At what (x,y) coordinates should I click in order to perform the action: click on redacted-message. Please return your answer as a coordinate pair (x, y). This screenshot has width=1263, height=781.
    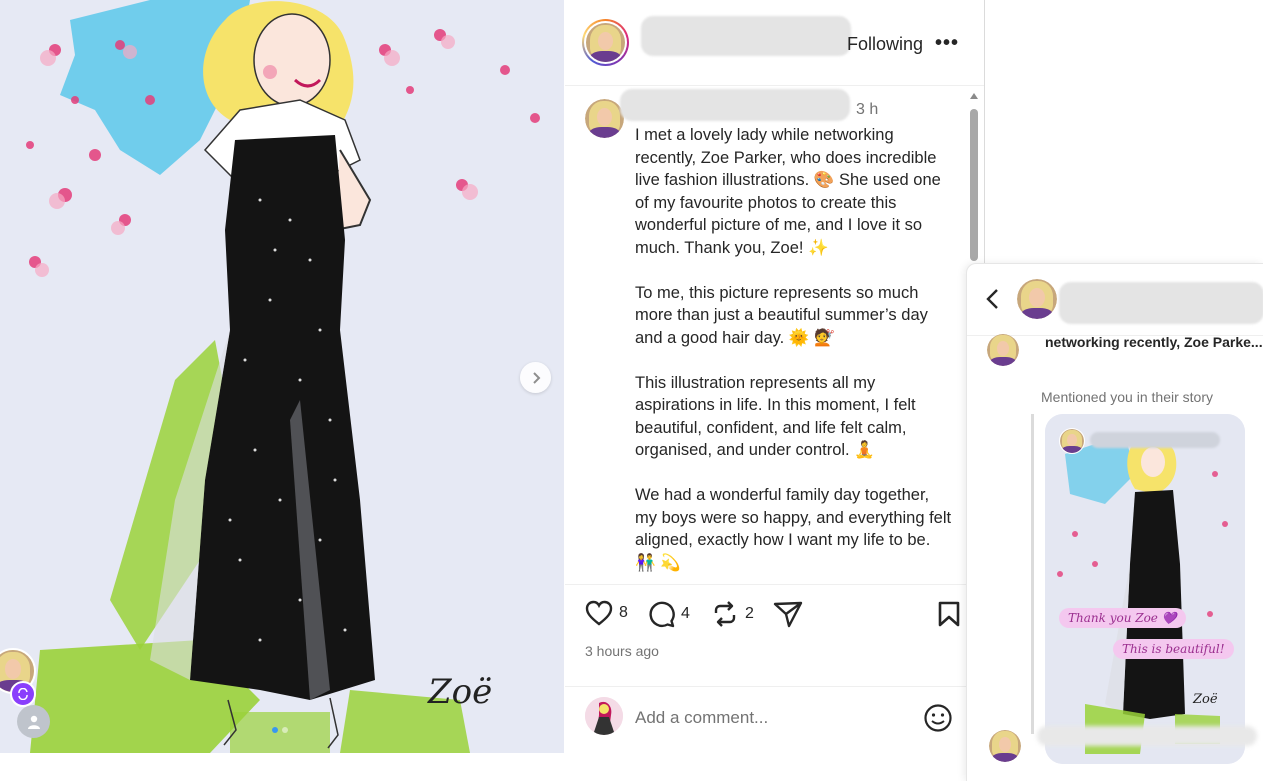
    Looking at the image, I should click on (1147, 736).